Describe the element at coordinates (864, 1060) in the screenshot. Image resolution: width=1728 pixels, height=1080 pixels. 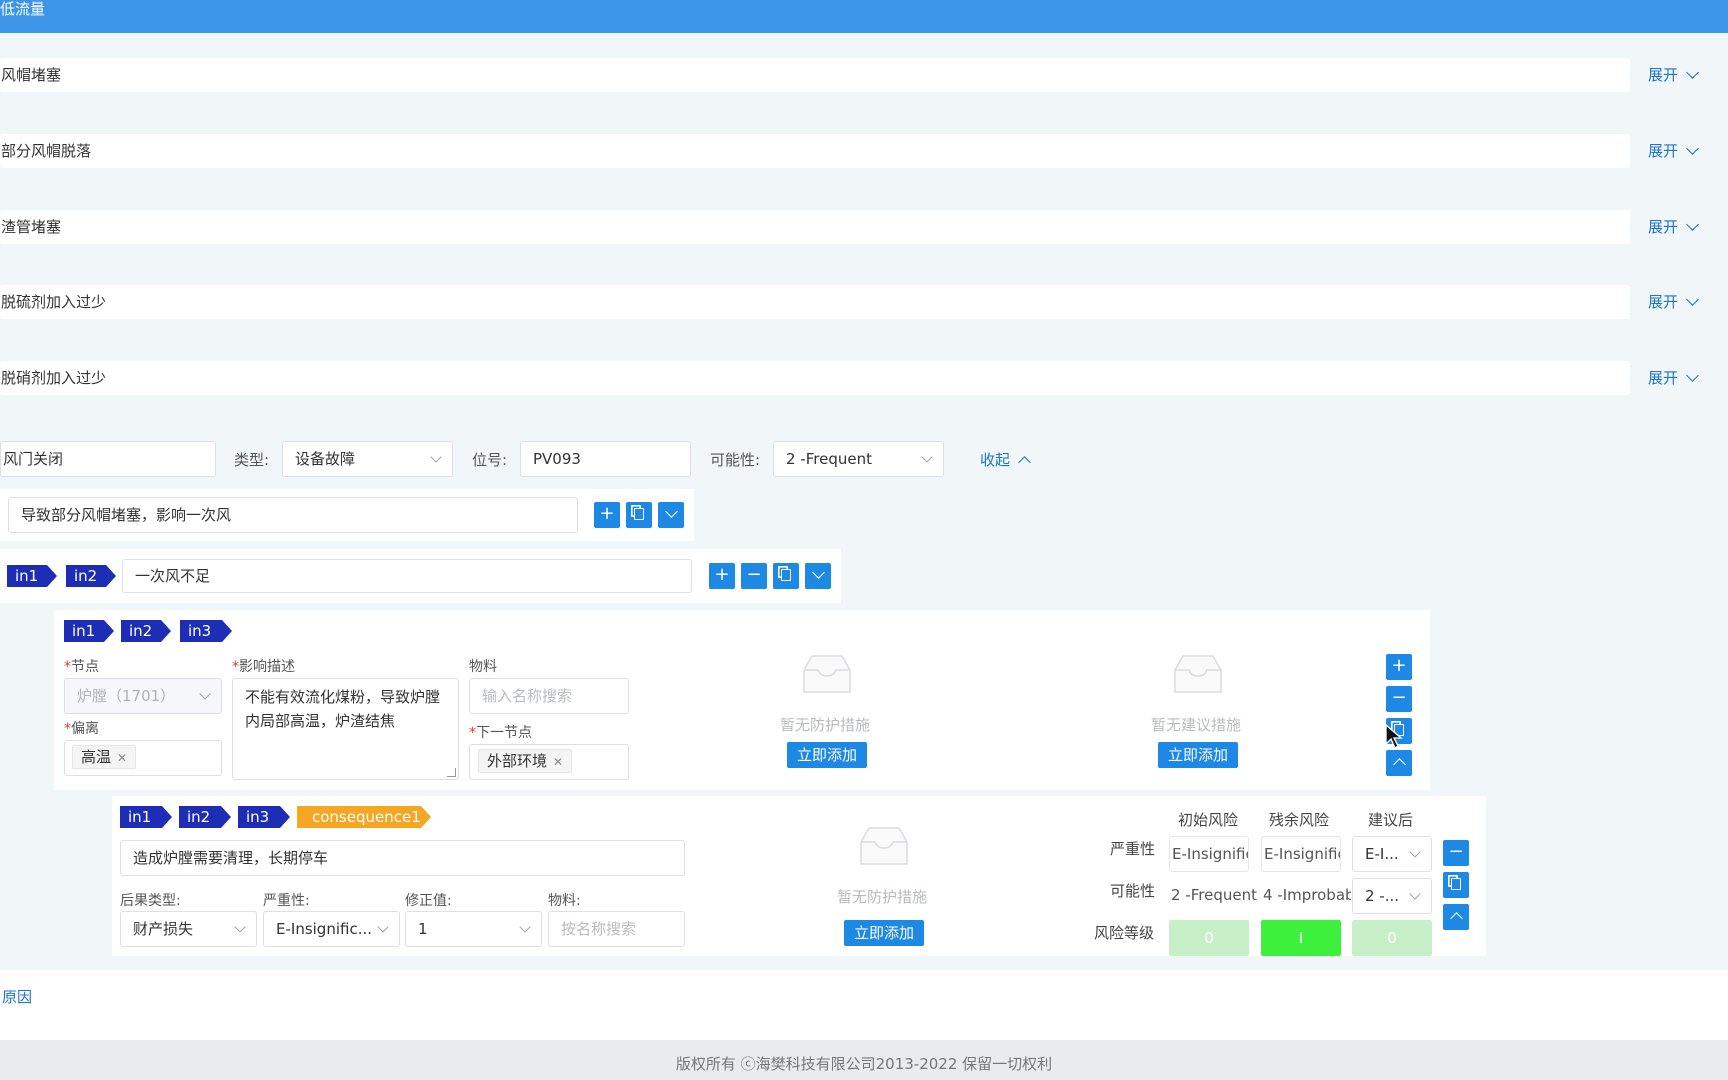
I see `footer-copyright: 版权所有 ⓒ海樊科技有限公司2013-2022 保留一切权利` at that location.